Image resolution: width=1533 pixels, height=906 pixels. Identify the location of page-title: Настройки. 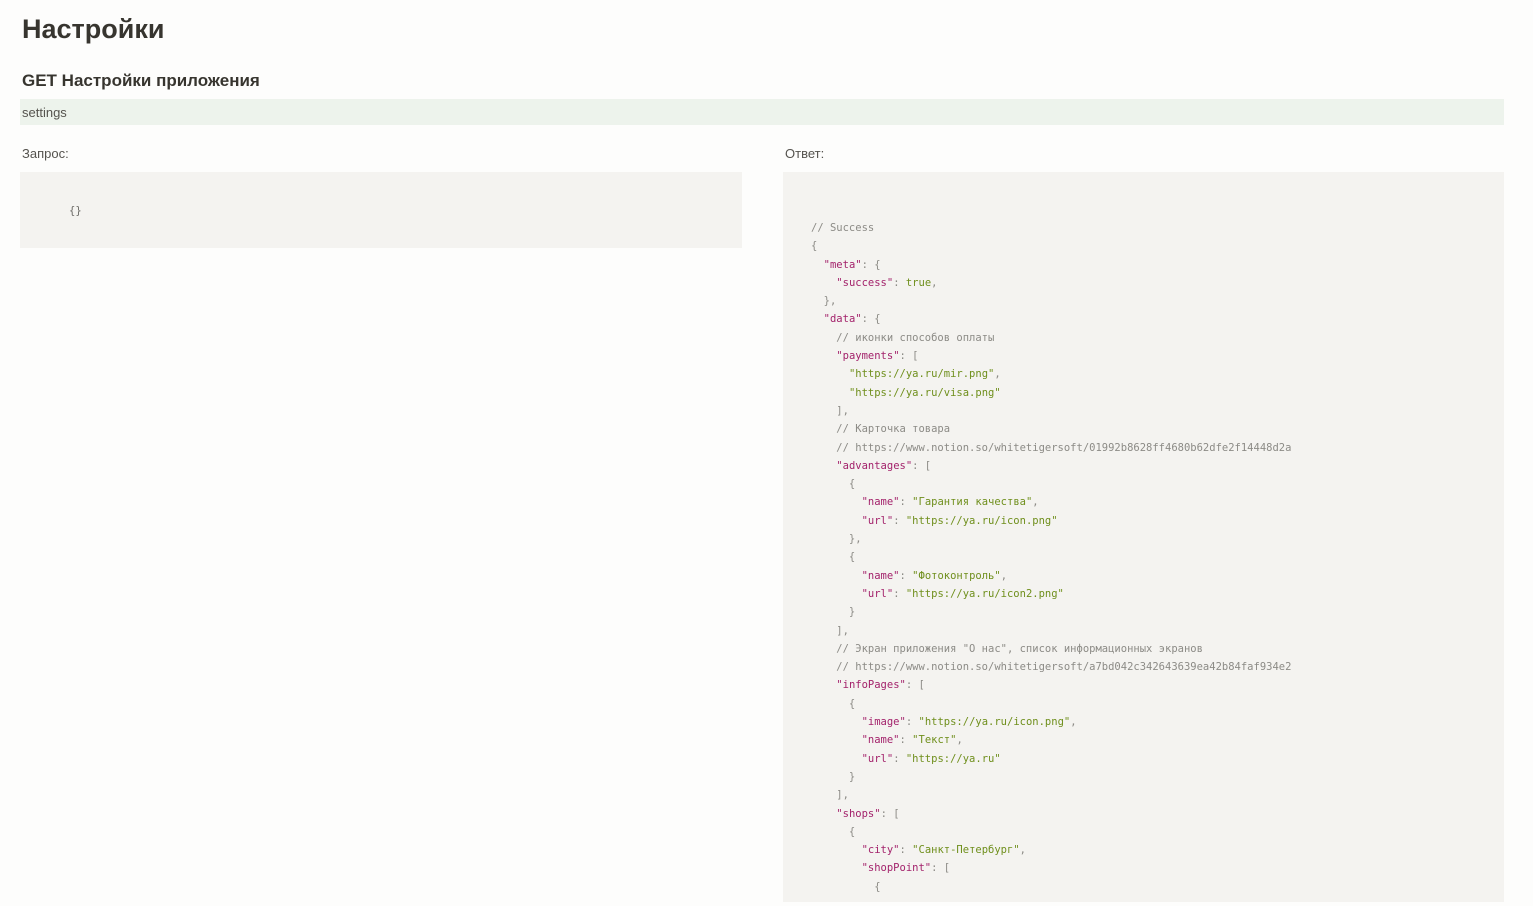
(93, 29).